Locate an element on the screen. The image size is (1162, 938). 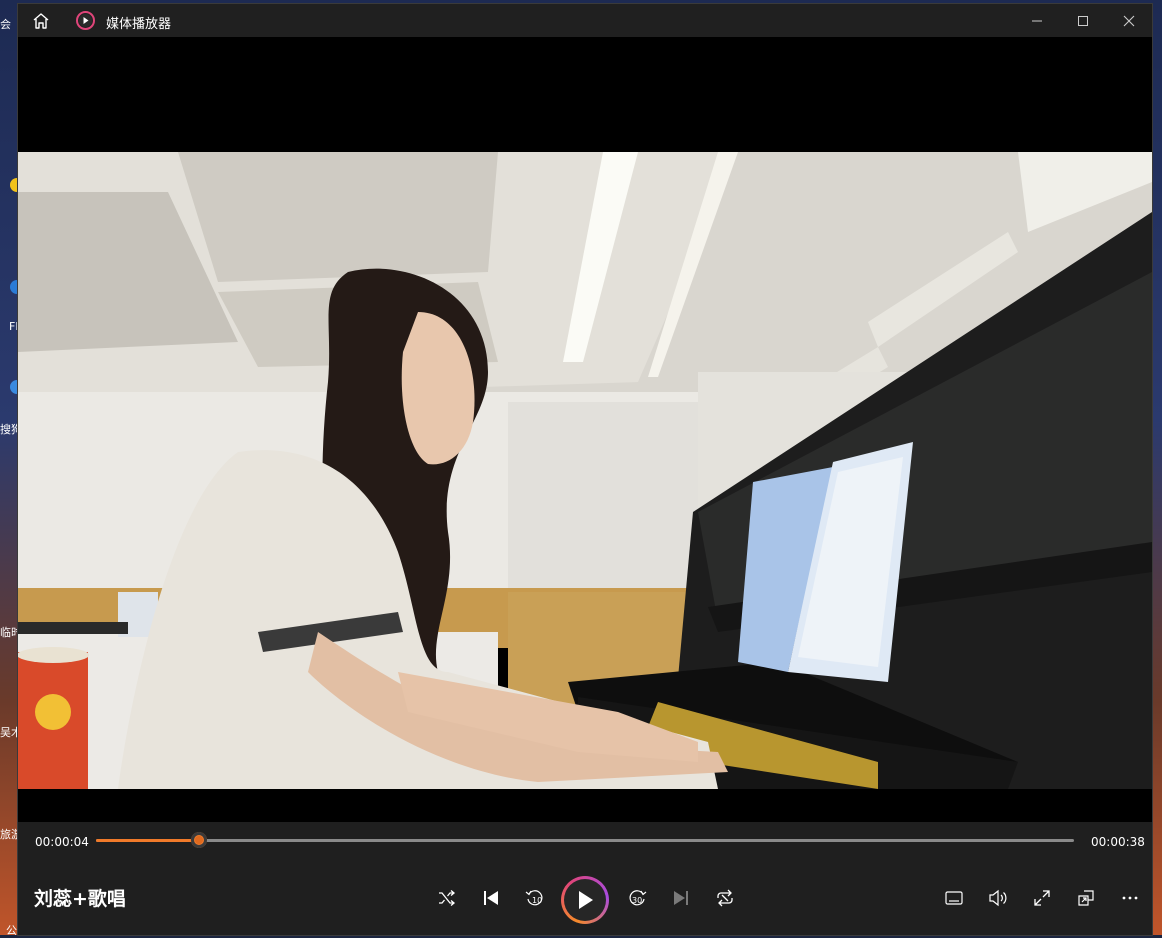
shuffle-icon is located at coordinates (447, 898).